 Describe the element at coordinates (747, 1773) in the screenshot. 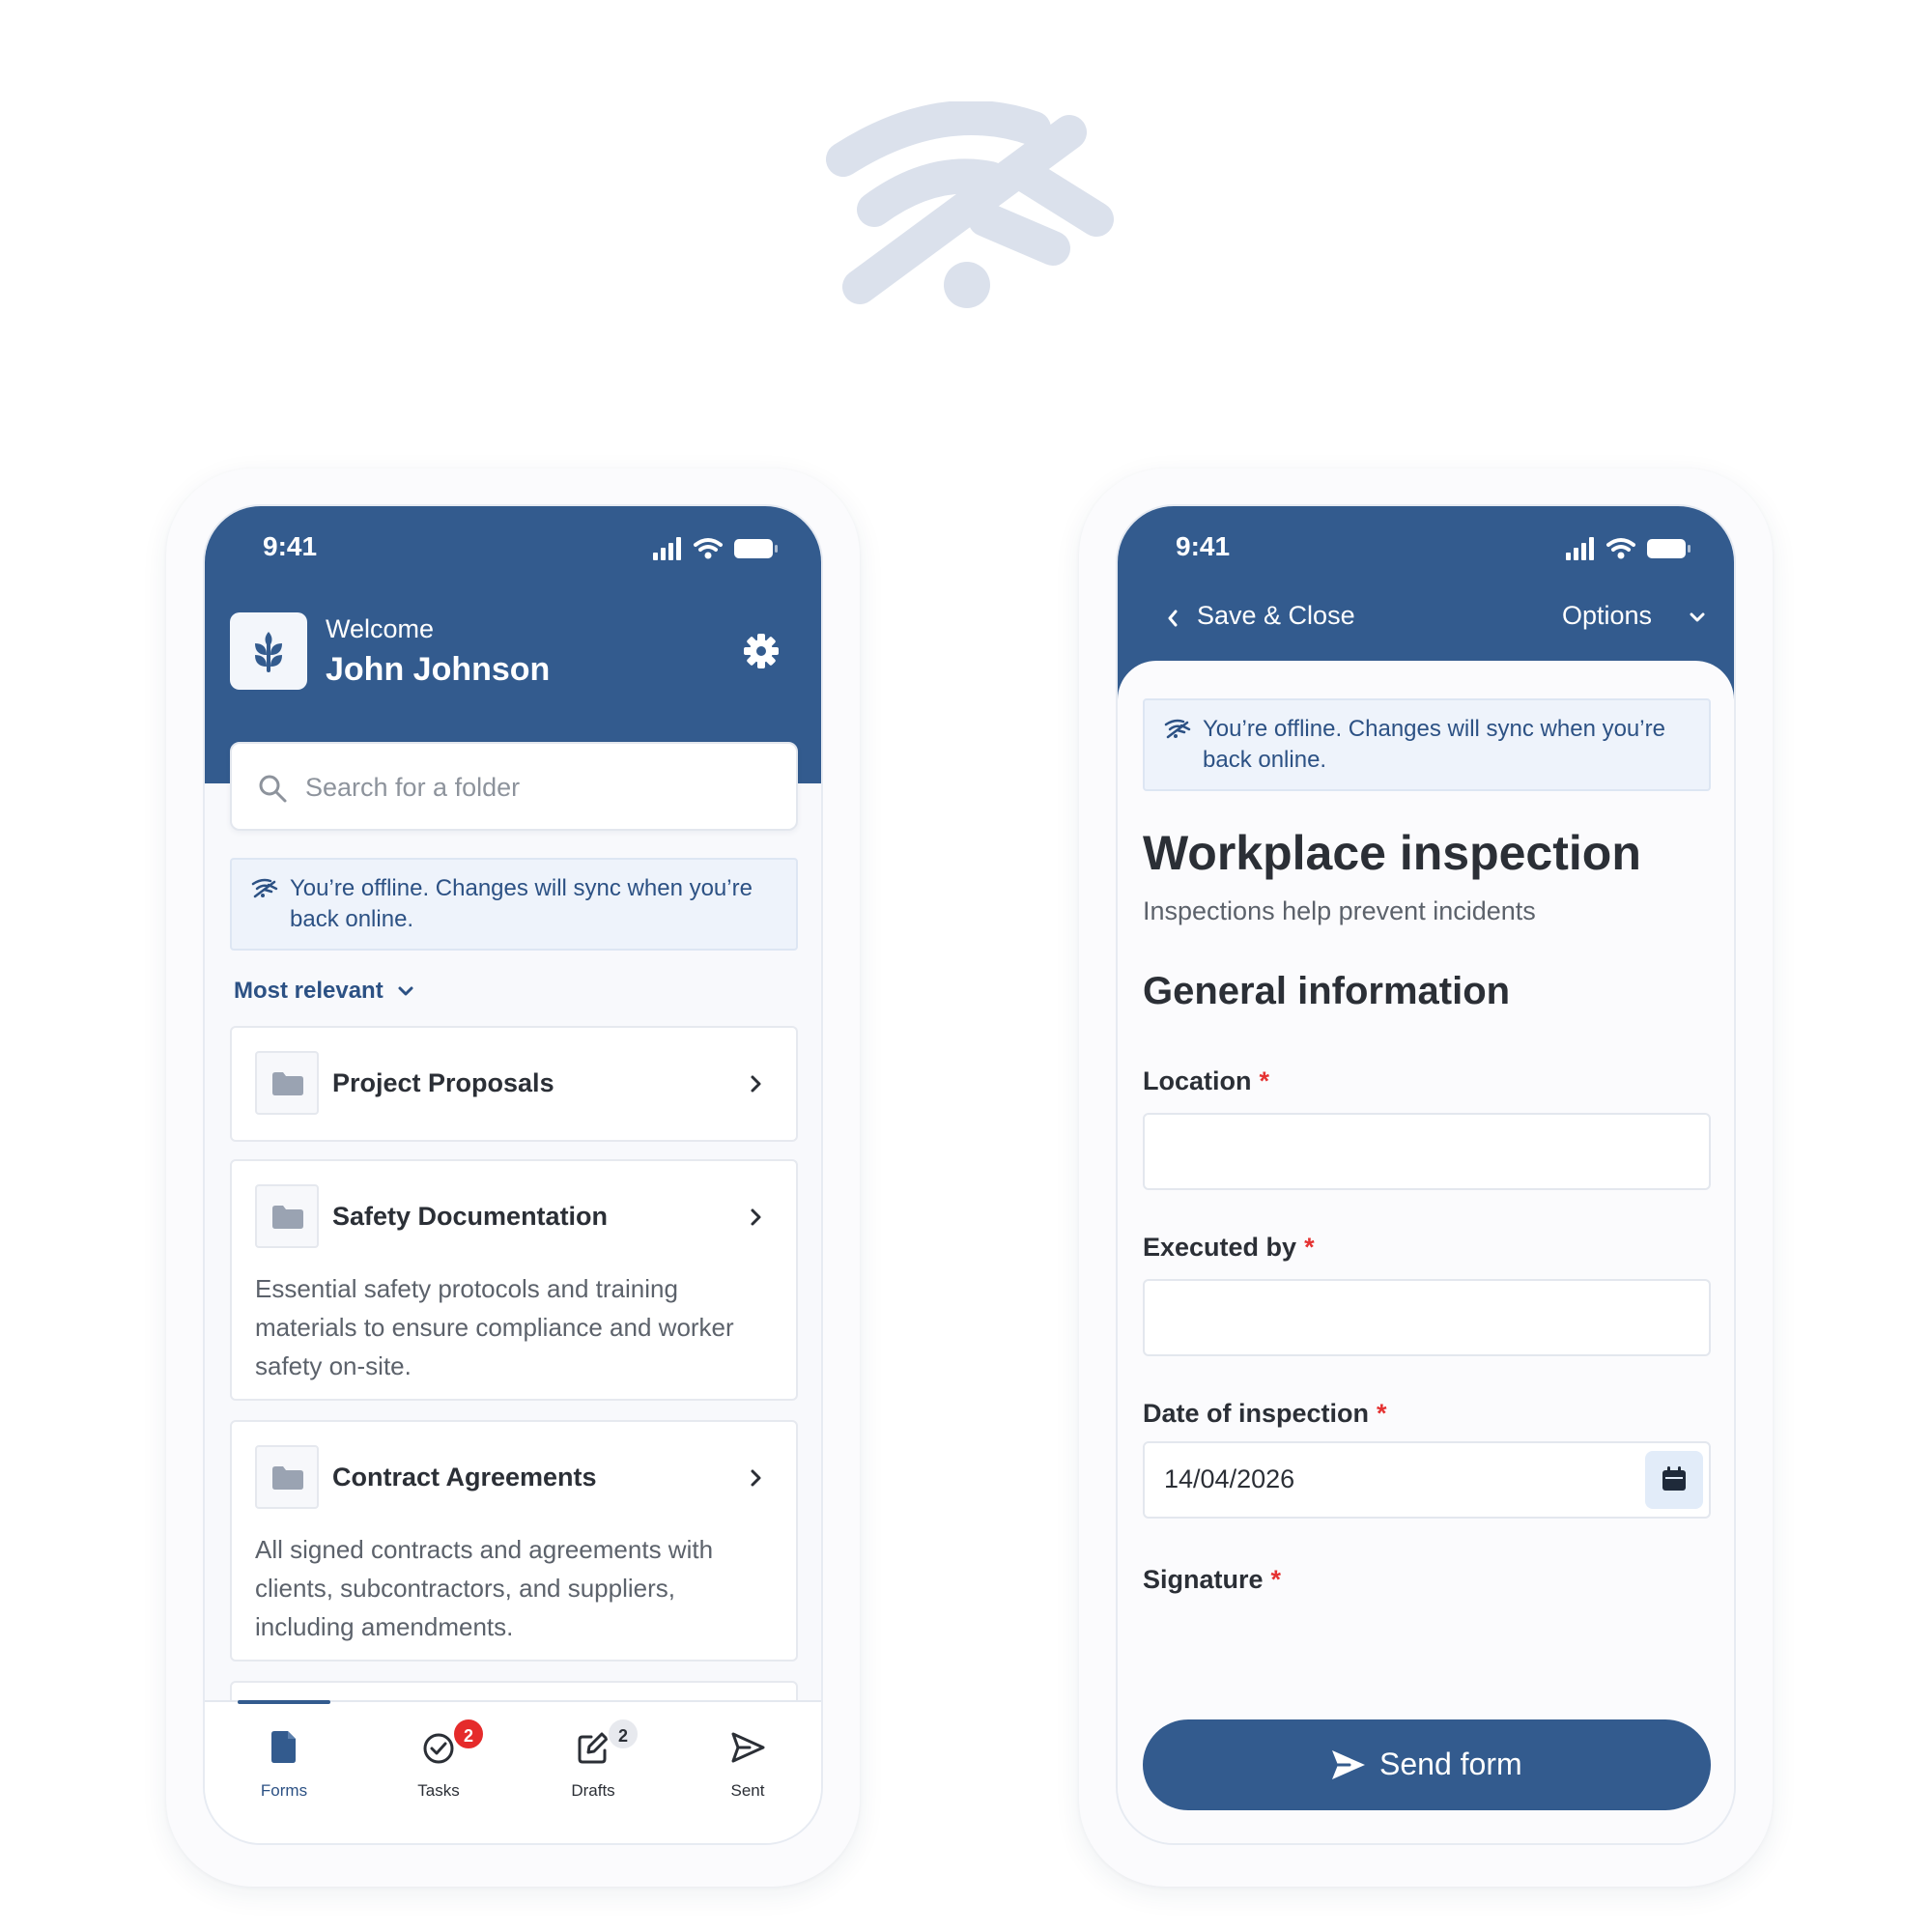

I see `tab-sent: Sent` at that location.